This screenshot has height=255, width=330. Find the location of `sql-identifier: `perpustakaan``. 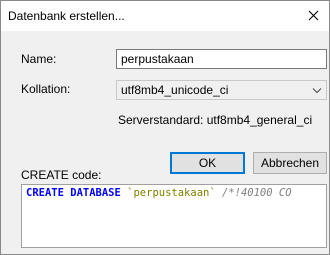

sql-identifier: `perpustakaan` is located at coordinates (171, 193).